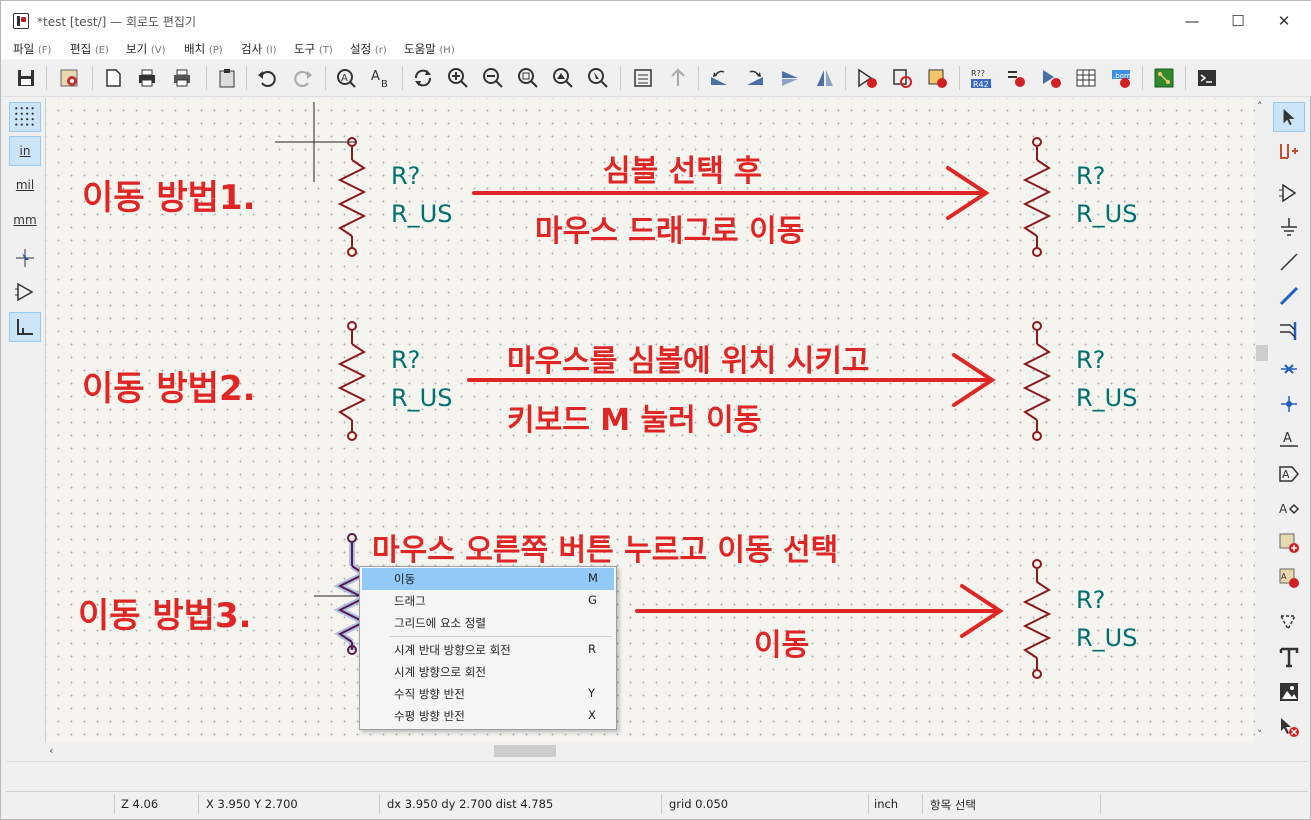 The width and height of the screenshot is (1311, 820). I want to click on highlight-net-icon, so click(1289, 151).